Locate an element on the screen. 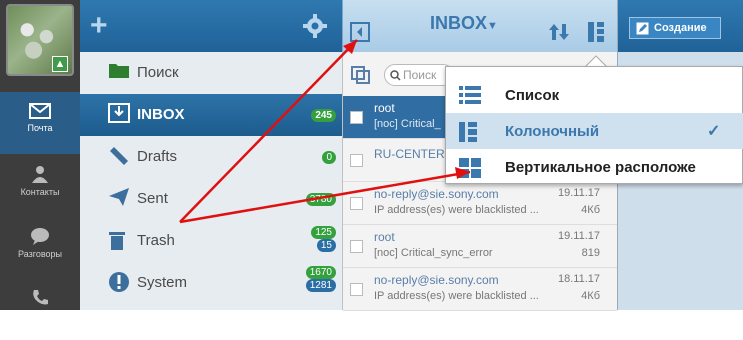  sort-icon is located at coordinates (559, 32).